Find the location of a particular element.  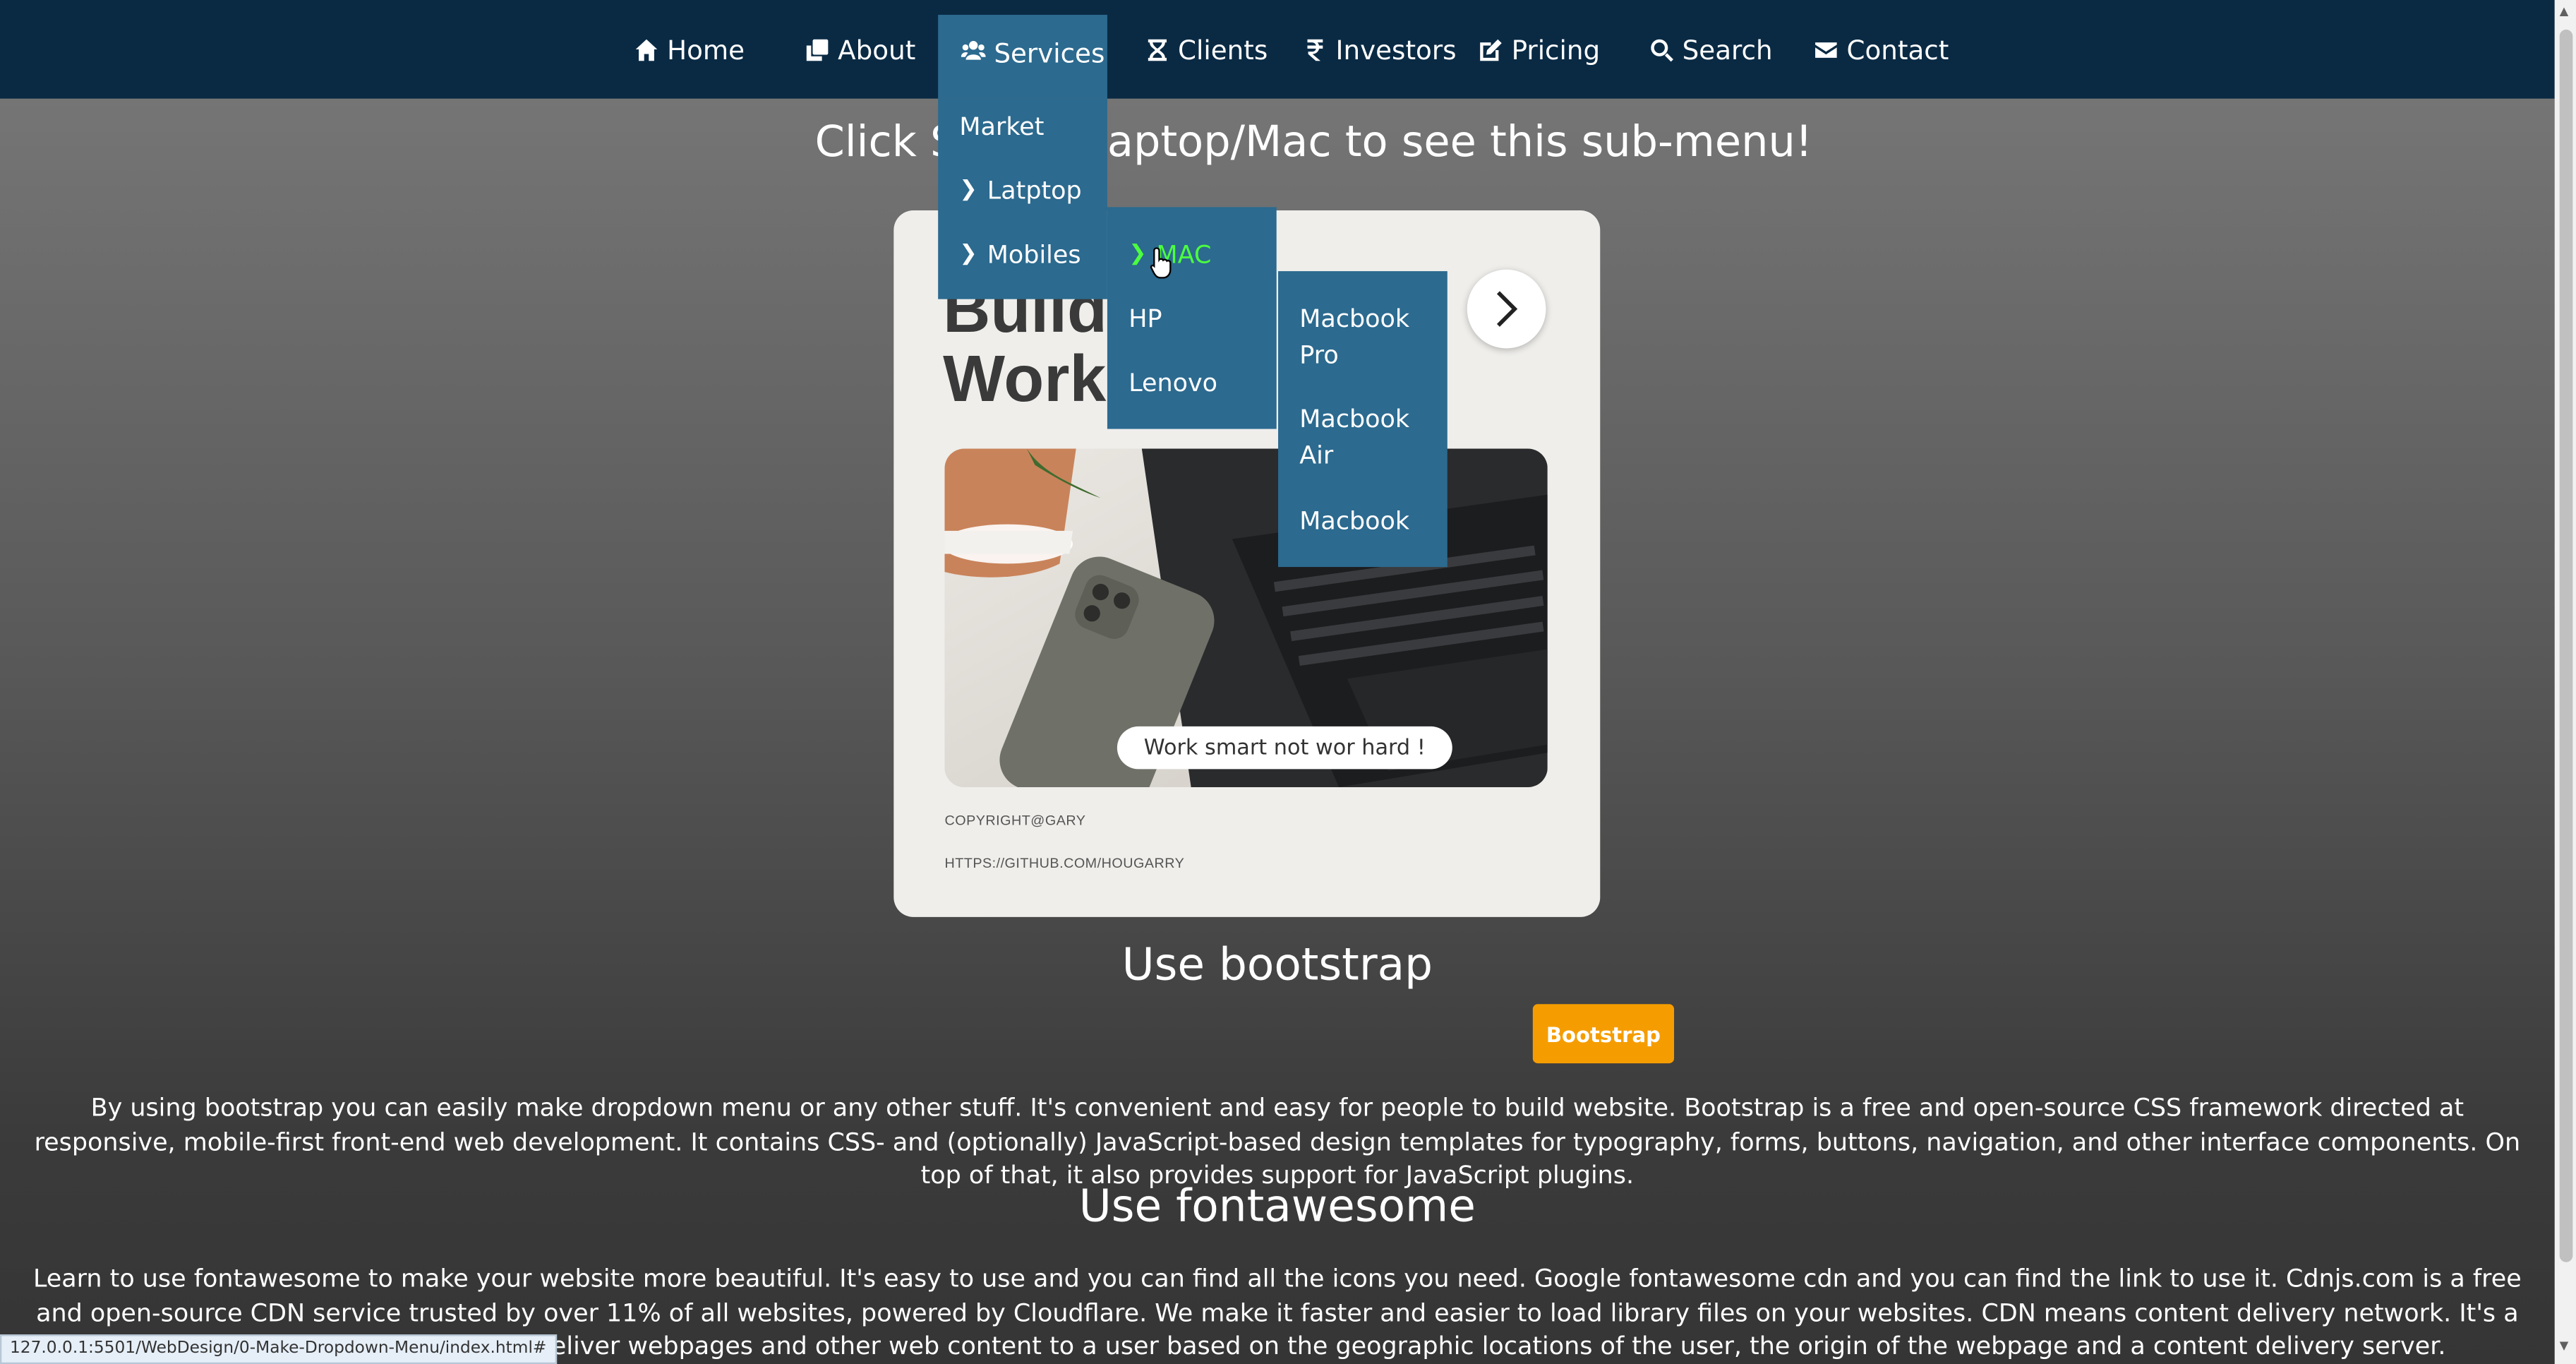

nav-clients: Clients is located at coordinates (1206, 49).